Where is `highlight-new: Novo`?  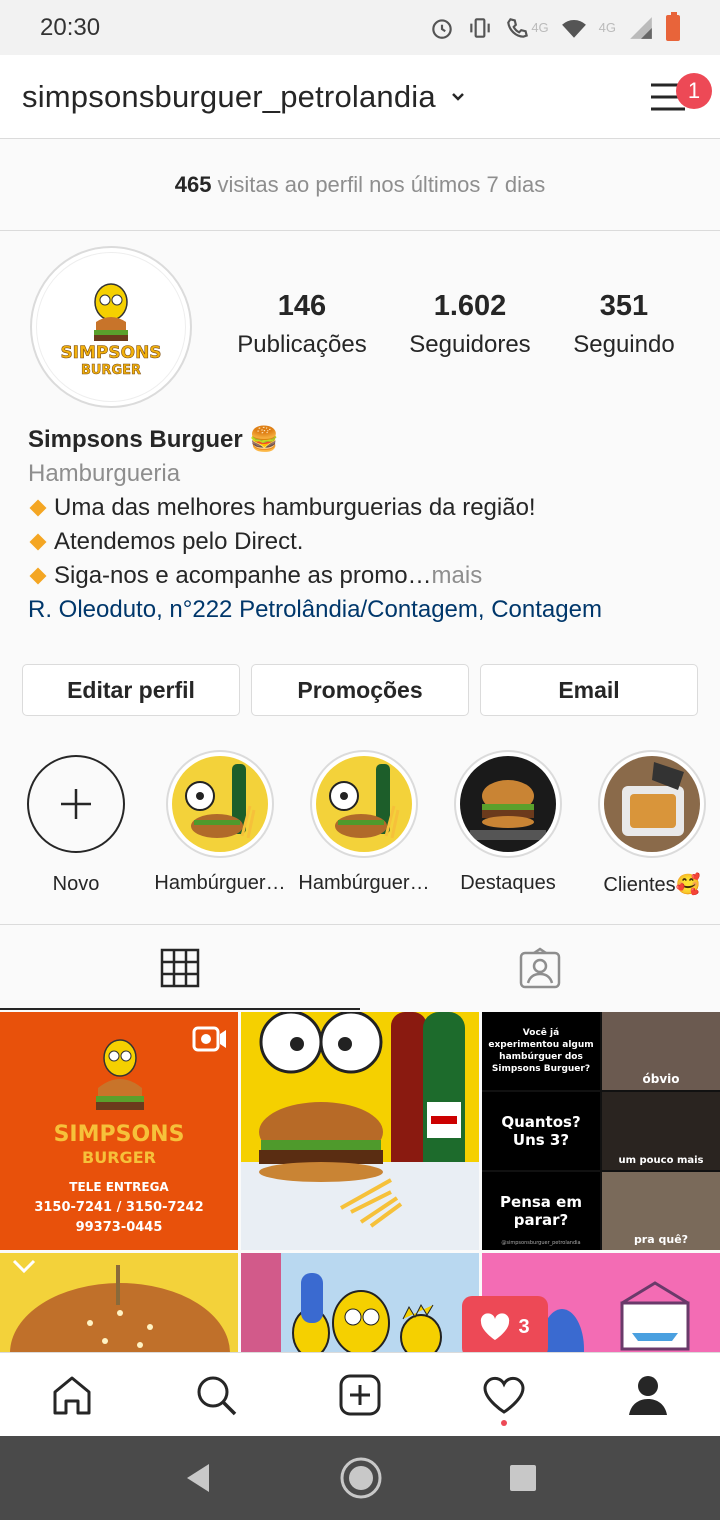
highlight-new: Novo is located at coordinates (76, 823).